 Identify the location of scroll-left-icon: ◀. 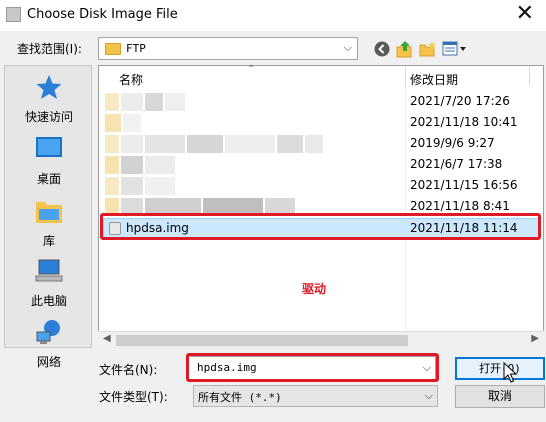
(107, 338).